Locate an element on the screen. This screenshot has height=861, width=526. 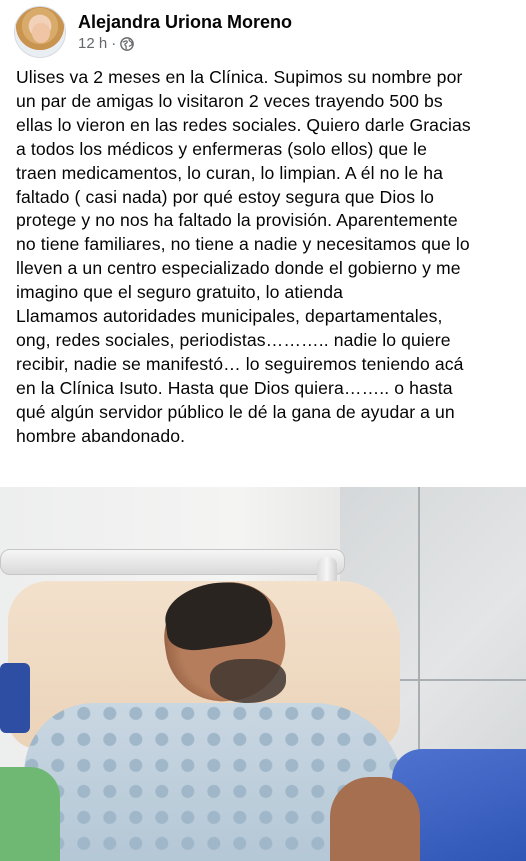
post-header: Alejandra Uriona Moreno 12 h · is located at coordinates (153, 32).